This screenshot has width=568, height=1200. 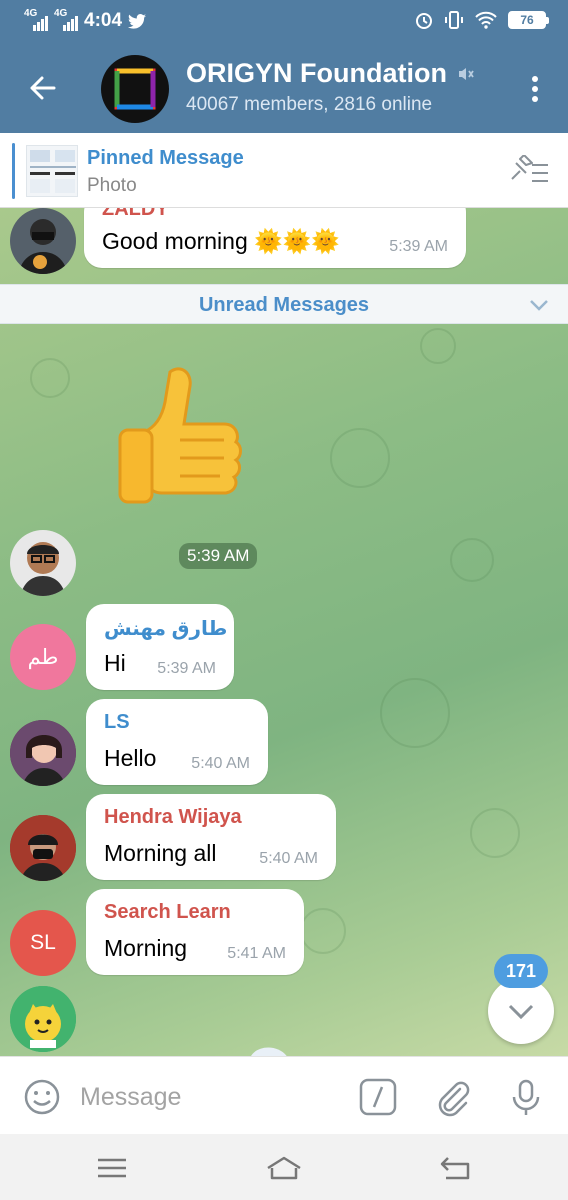 I want to click on unread-messages-divider: Unread Messages, so click(x=284, y=304).